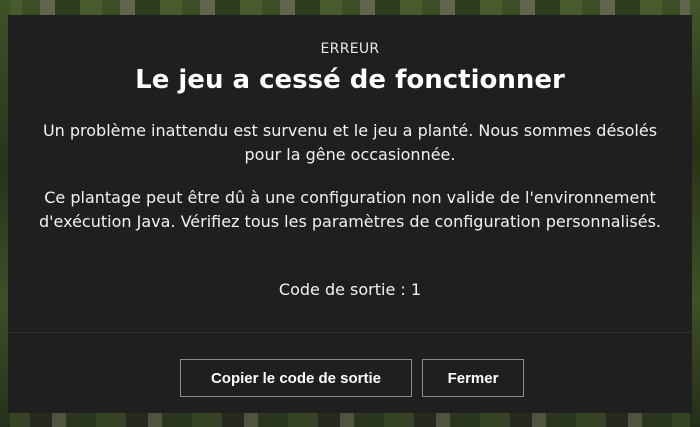 The height and width of the screenshot is (427, 700). I want to click on dialog-title: Le jeu a cessé de fonctionner, so click(350, 80).